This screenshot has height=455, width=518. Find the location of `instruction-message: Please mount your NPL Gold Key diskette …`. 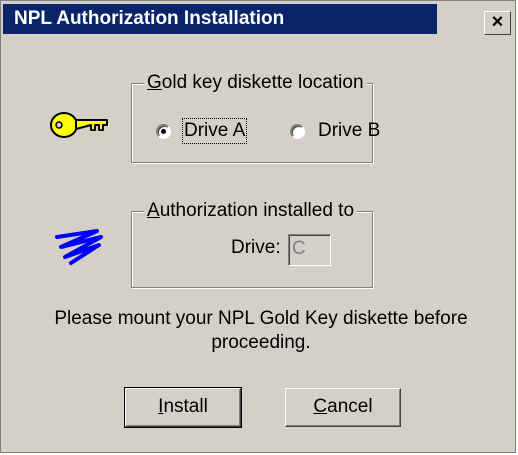

instruction-message: Please mount your NPL Gold Key diskette … is located at coordinates (261, 330).